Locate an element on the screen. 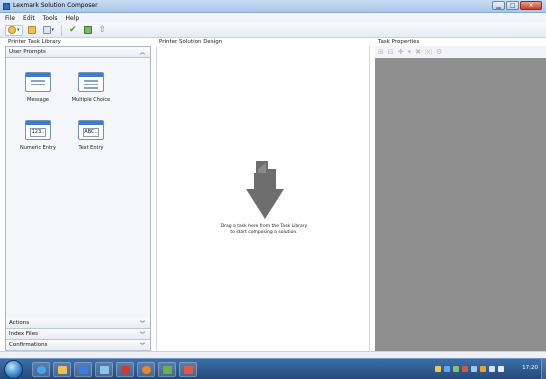 The height and width of the screenshot is (379, 546). tile-label: Multiple Choice is located at coordinates (91, 100).